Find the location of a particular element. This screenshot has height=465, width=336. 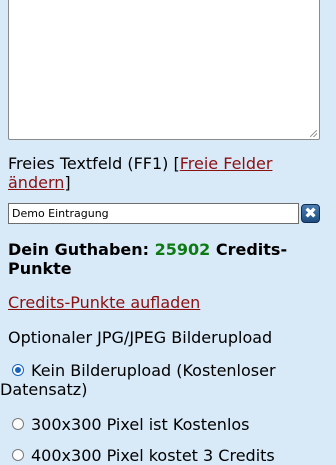

free-field-input-row: ✖ is located at coordinates (166, 213).